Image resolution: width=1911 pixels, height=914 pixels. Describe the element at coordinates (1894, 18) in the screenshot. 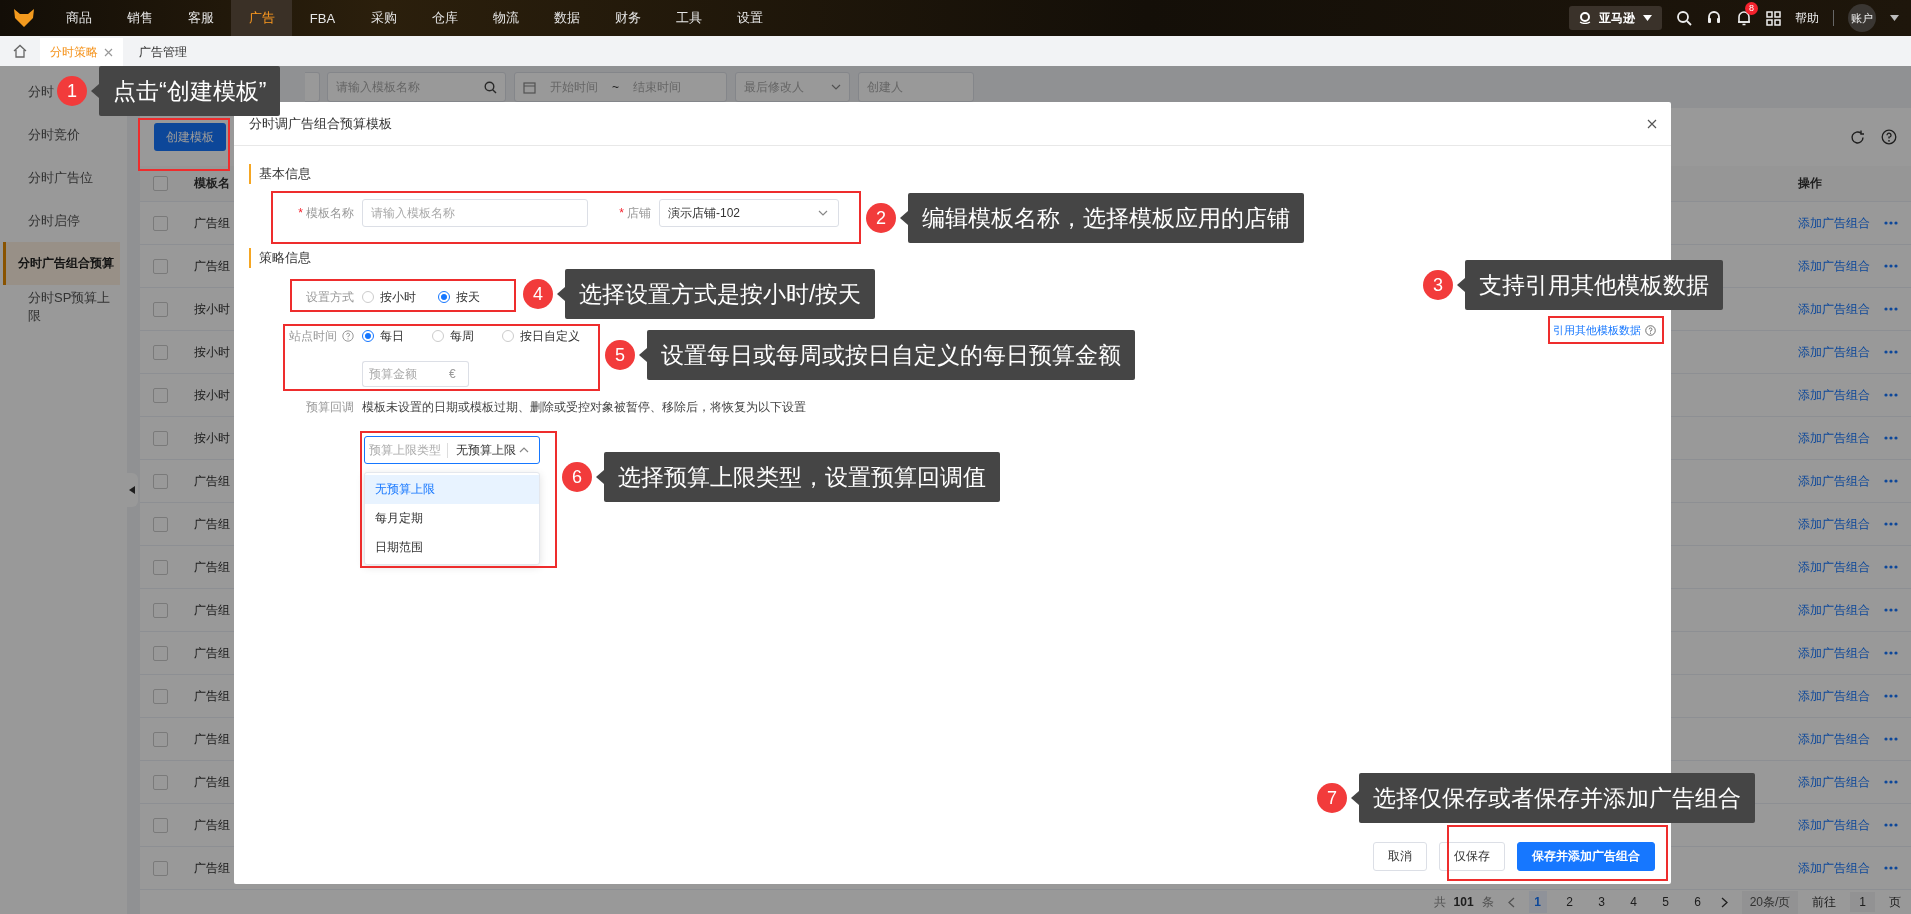

I see `caret-icon` at that location.